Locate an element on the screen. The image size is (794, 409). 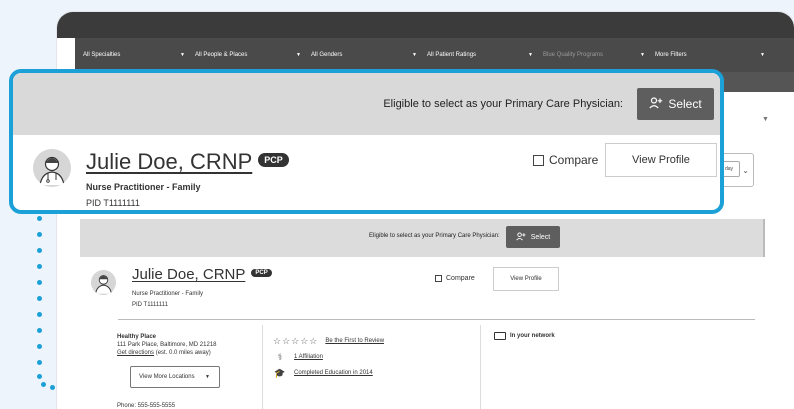
more-locations-select: View More Locations ▼ is located at coordinates (175, 377).